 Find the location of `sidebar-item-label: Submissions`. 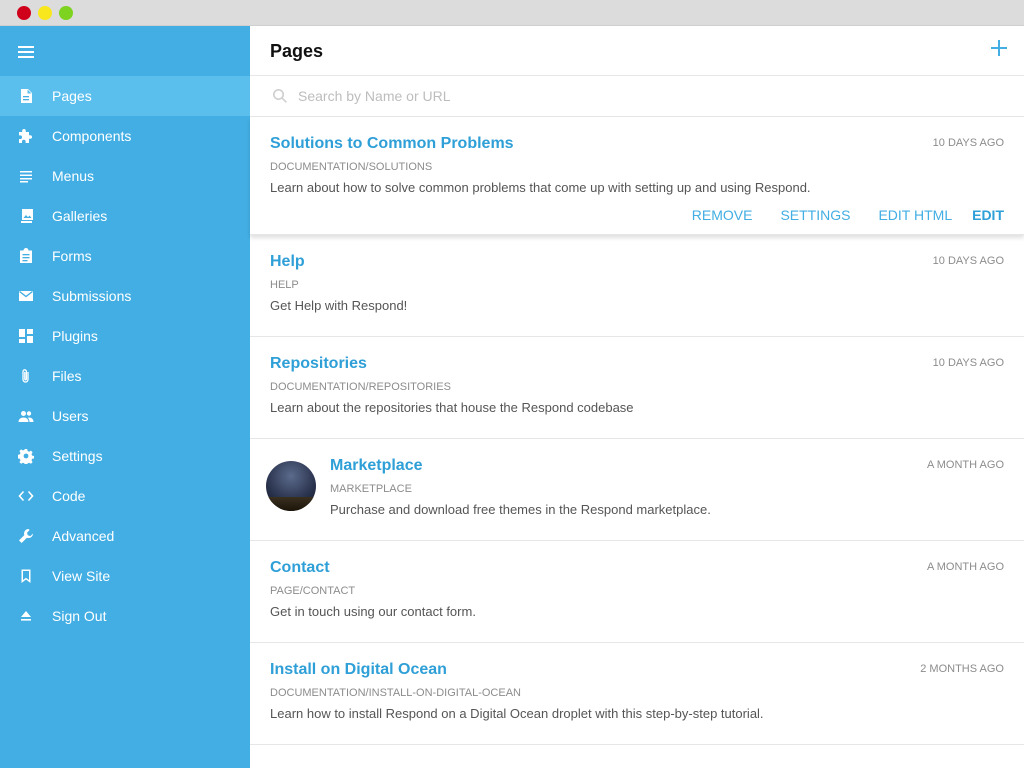

sidebar-item-label: Submissions is located at coordinates (92, 296).